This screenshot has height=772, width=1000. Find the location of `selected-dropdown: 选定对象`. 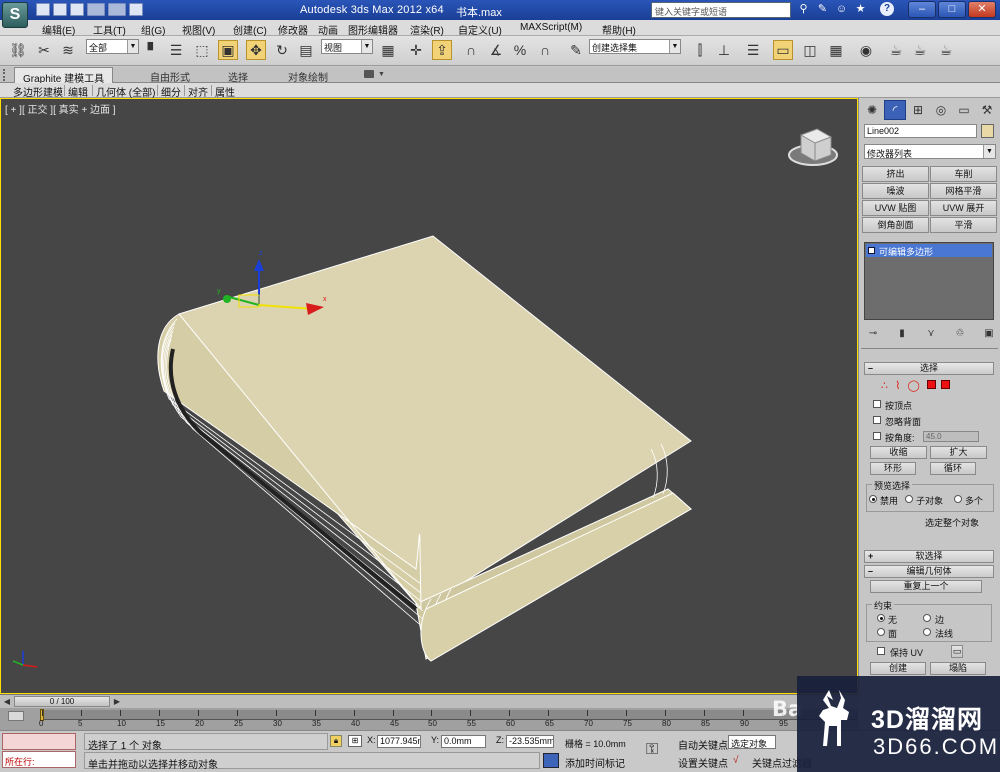

selected-dropdown: 选定对象 is located at coordinates (752, 742).